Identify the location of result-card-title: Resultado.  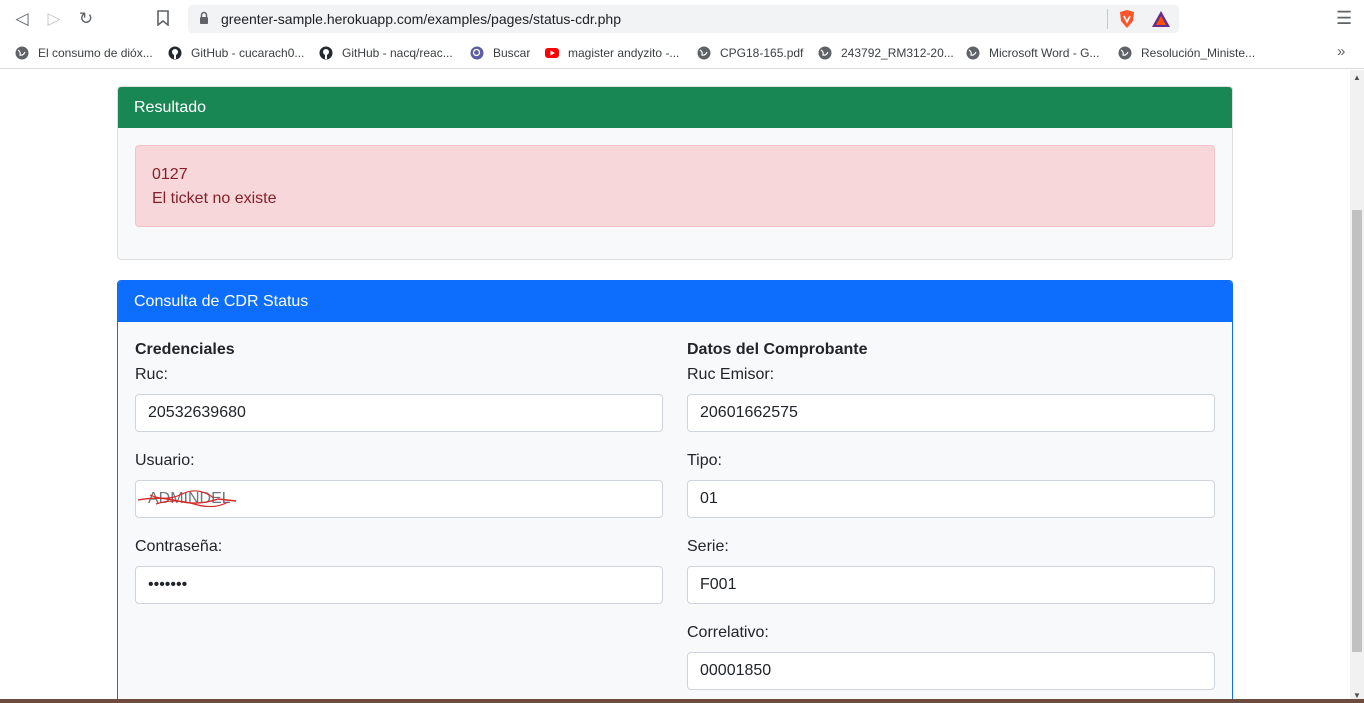
(675, 107).